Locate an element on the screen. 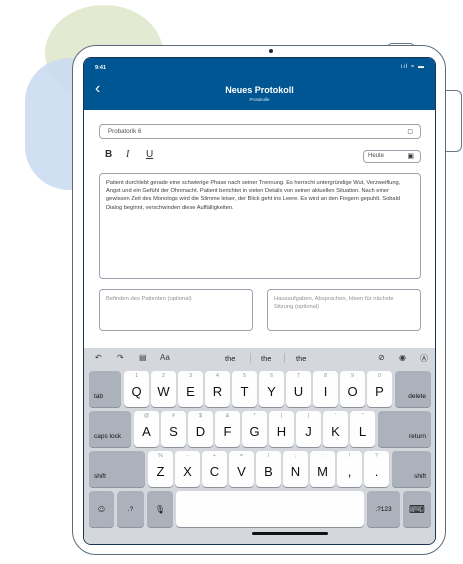 This screenshot has height=564, width=463. key-label: T is located at coordinates (244, 391).